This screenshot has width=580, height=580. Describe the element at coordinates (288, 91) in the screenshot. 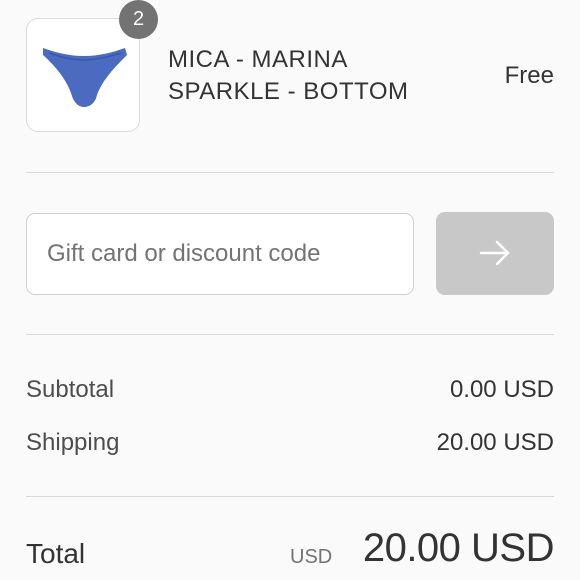

I see `product-name-line-2: SPARKLE - BOTTOM` at that location.